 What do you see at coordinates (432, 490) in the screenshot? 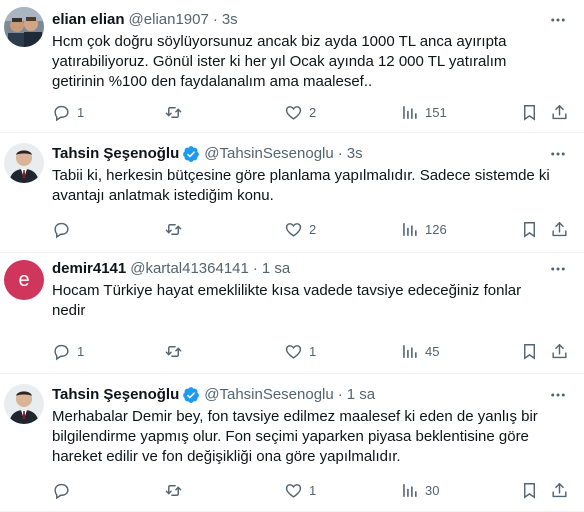
I see `views-count: 30` at bounding box center [432, 490].